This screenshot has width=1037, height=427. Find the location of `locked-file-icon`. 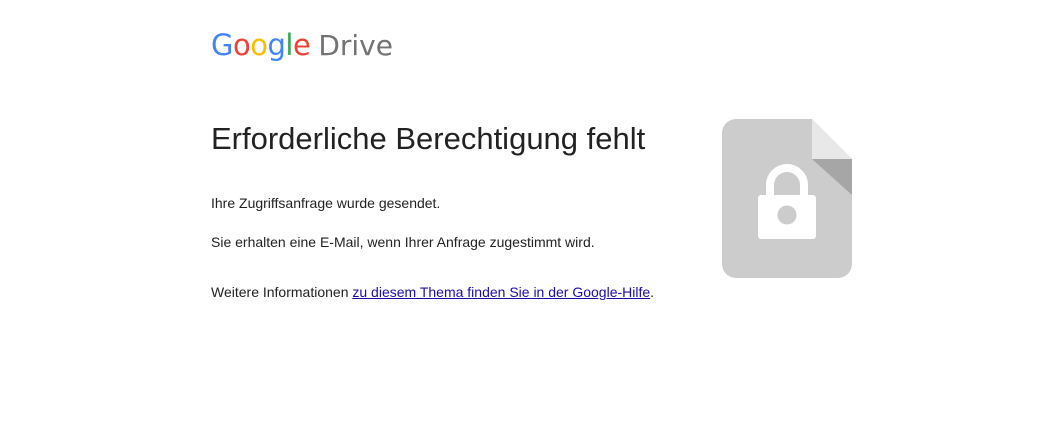

locked-file-icon is located at coordinates (787, 198).